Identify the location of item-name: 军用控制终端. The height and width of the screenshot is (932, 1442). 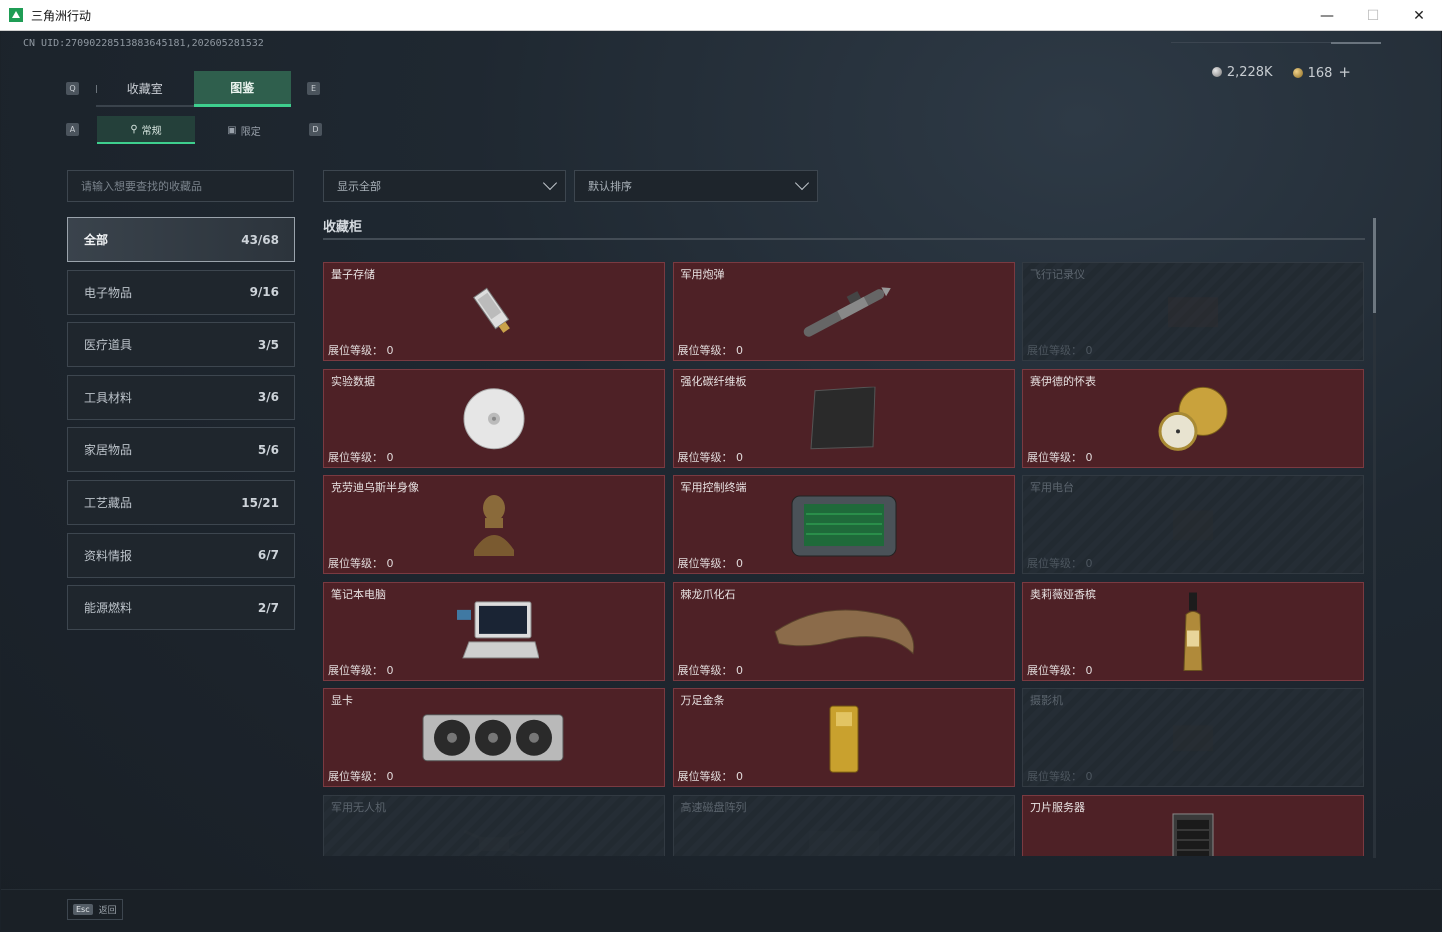
(713, 487).